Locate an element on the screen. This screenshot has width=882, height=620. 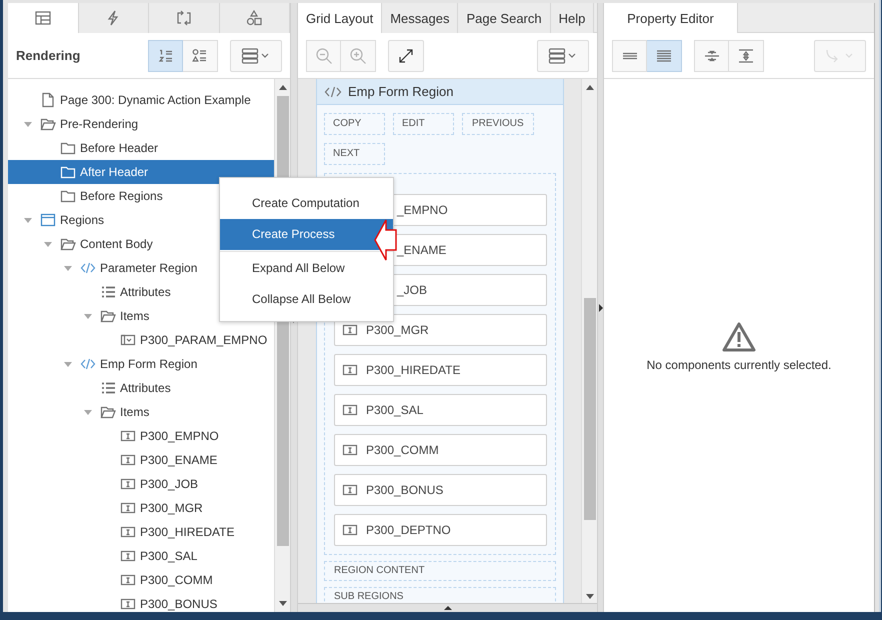
tree-item: P300_JOB is located at coordinates (141, 484).